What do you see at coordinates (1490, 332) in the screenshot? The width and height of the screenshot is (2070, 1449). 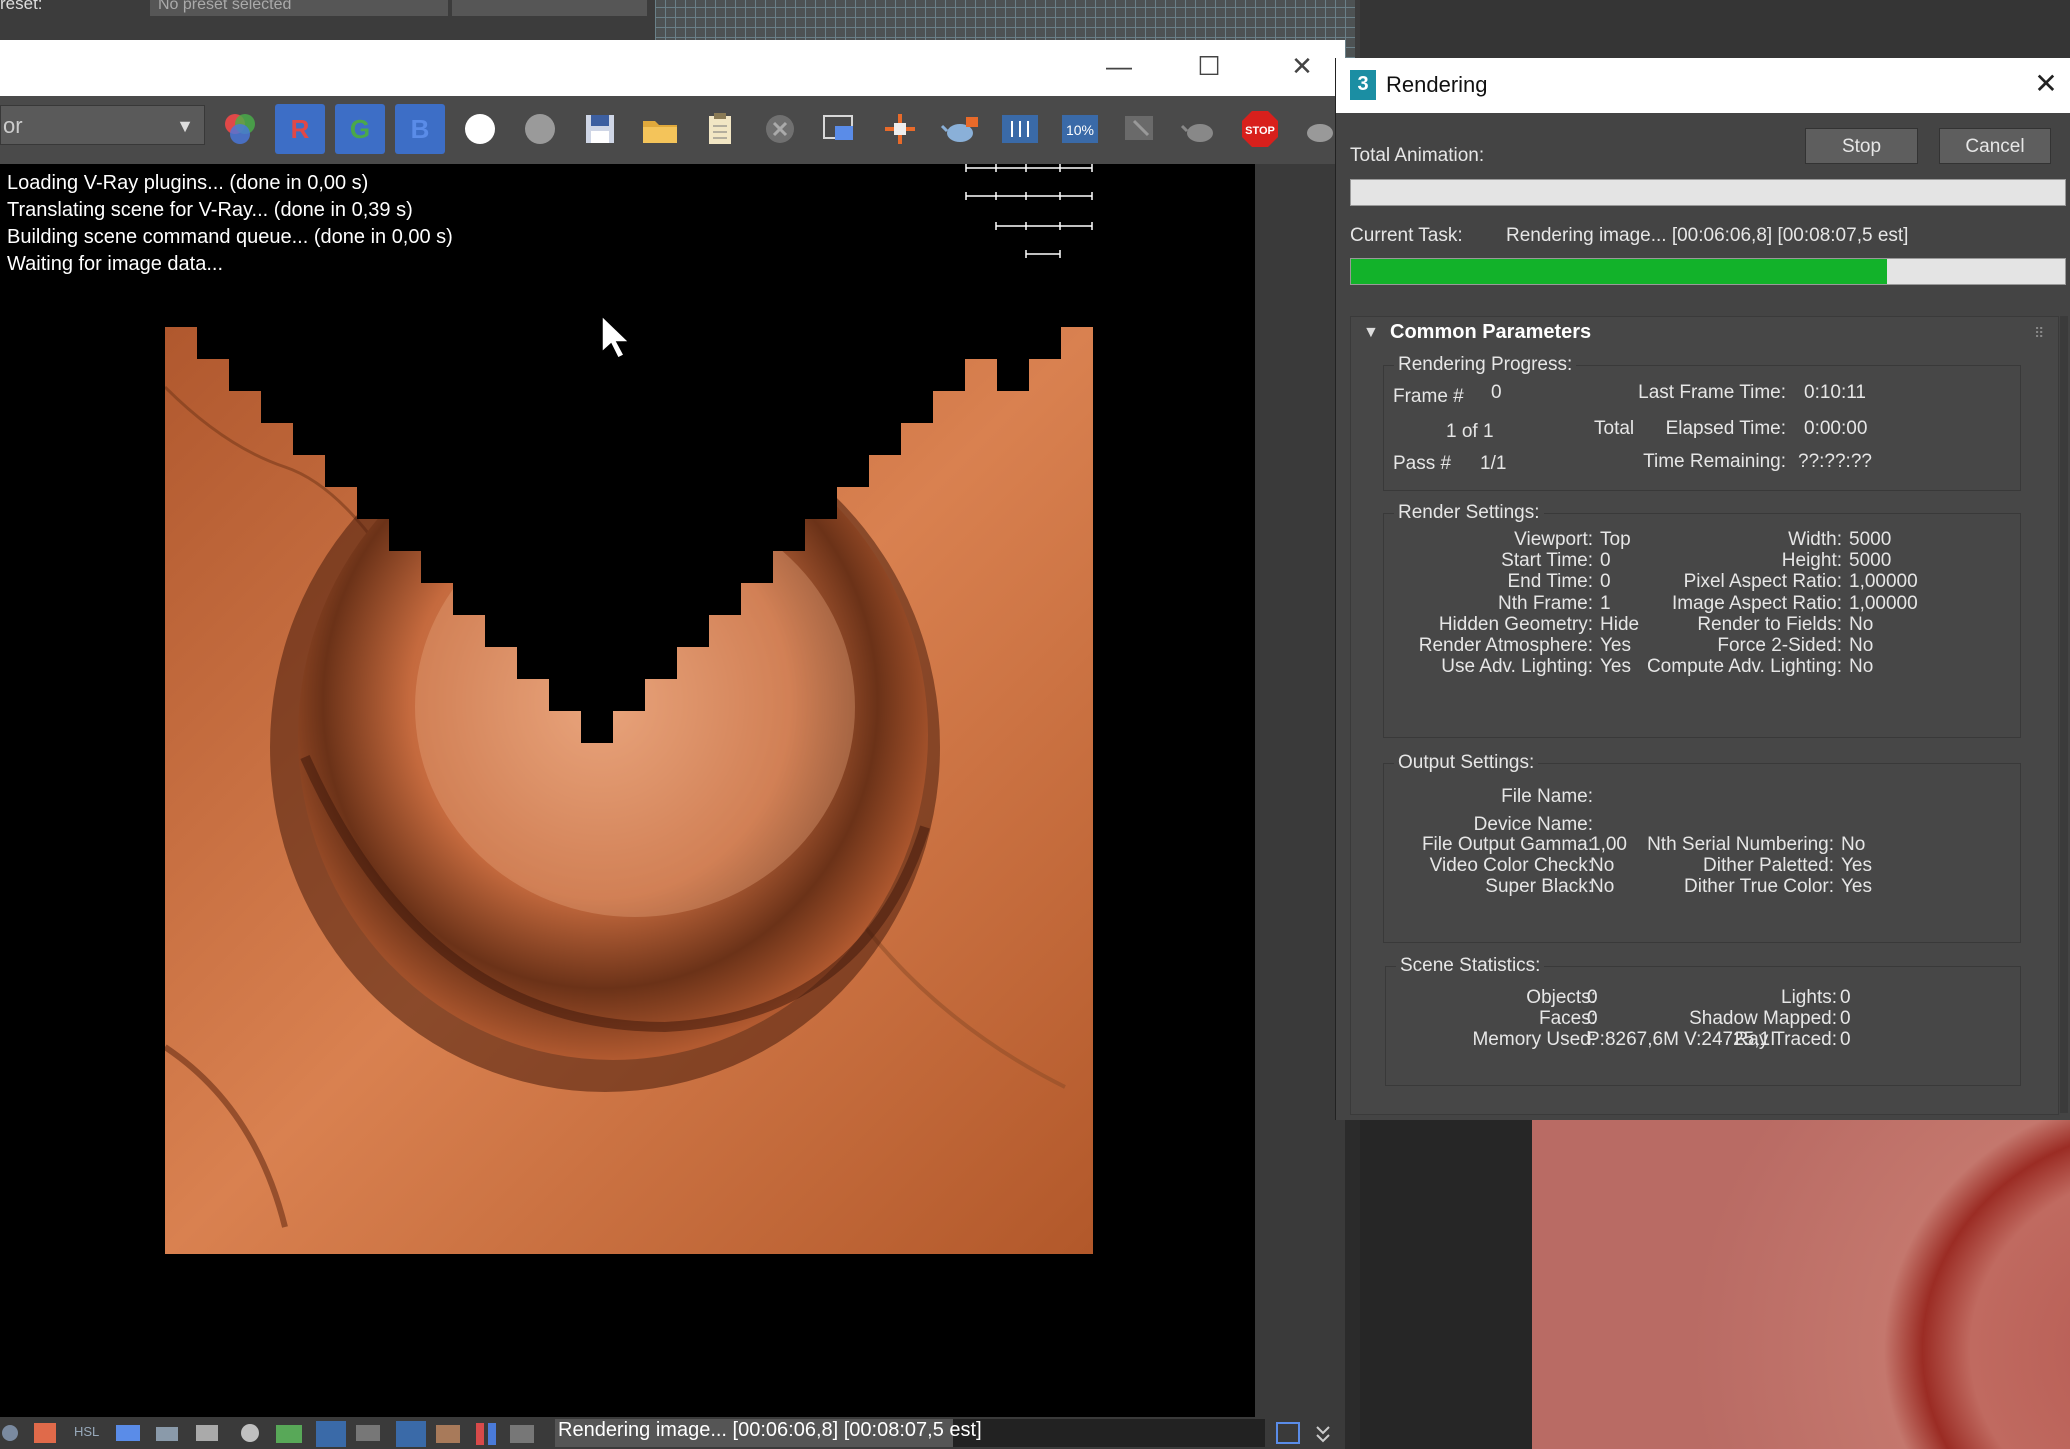 I see `rollout-title: Common Parameters` at bounding box center [1490, 332].